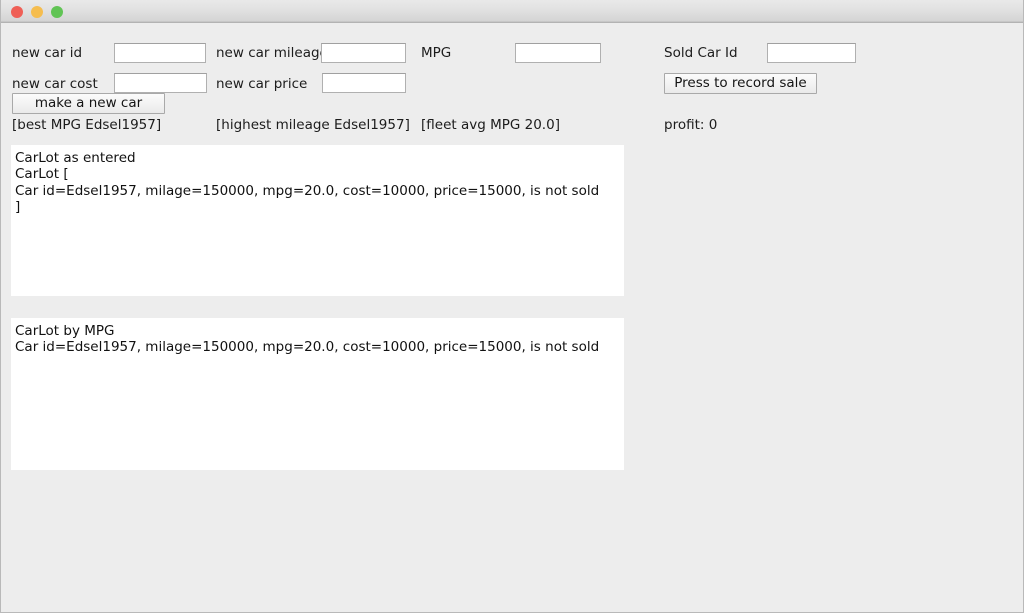 The image size is (1024, 613). What do you see at coordinates (47, 53) in the screenshot?
I see `new-car-id-label: new car id` at bounding box center [47, 53].